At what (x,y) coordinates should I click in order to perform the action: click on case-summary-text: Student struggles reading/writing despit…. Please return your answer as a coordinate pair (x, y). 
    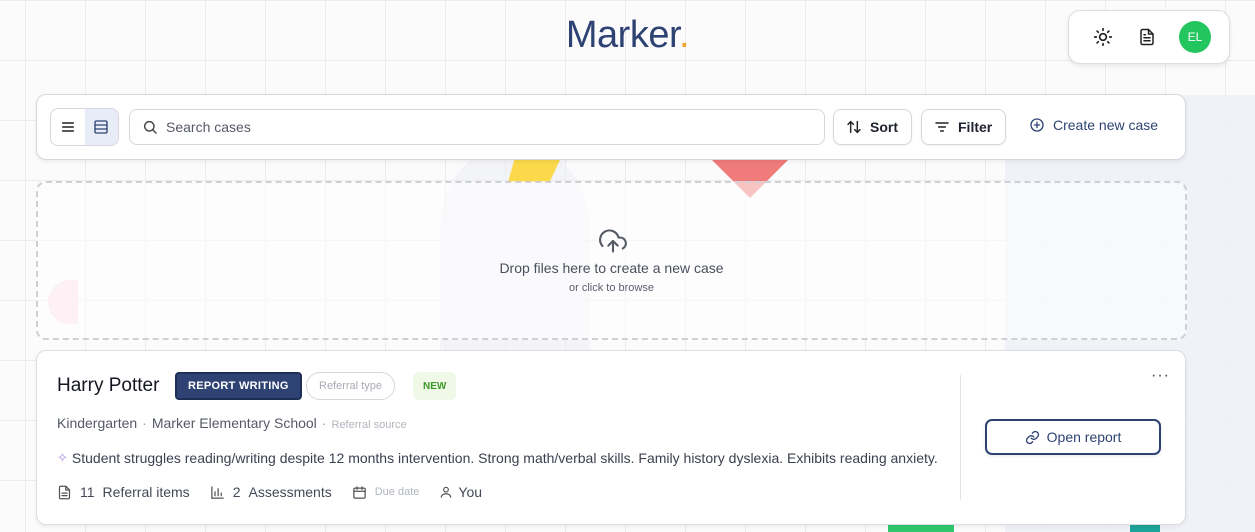
    Looking at the image, I should click on (504, 458).